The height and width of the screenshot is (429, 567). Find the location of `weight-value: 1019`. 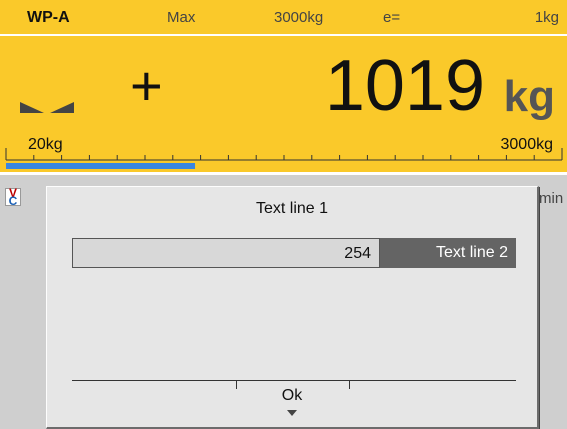

weight-value: 1019 is located at coordinates (404, 86).